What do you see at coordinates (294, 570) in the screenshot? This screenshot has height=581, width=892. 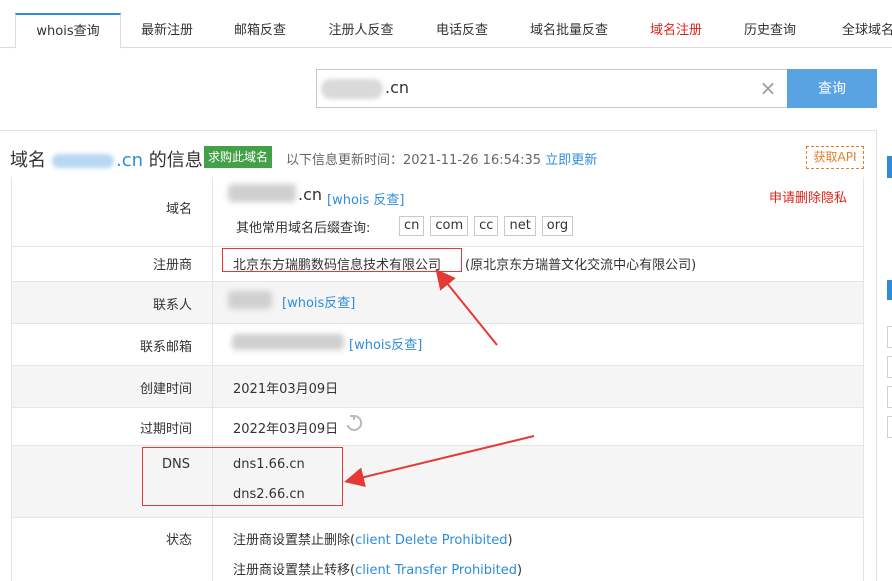 I see `status-text: 注册商设置禁止转移(` at bounding box center [294, 570].